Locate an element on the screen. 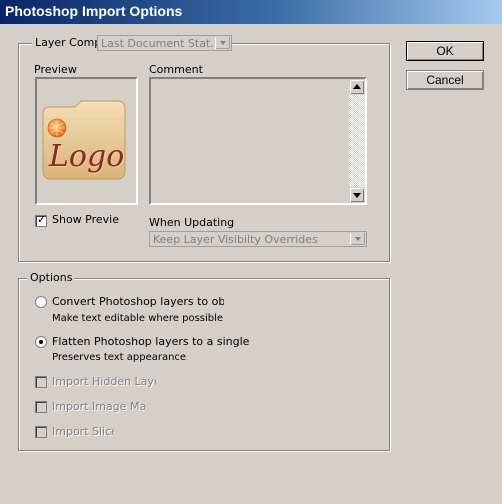  import-hidden-layers-checkbox is located at coordinates (41, 382).